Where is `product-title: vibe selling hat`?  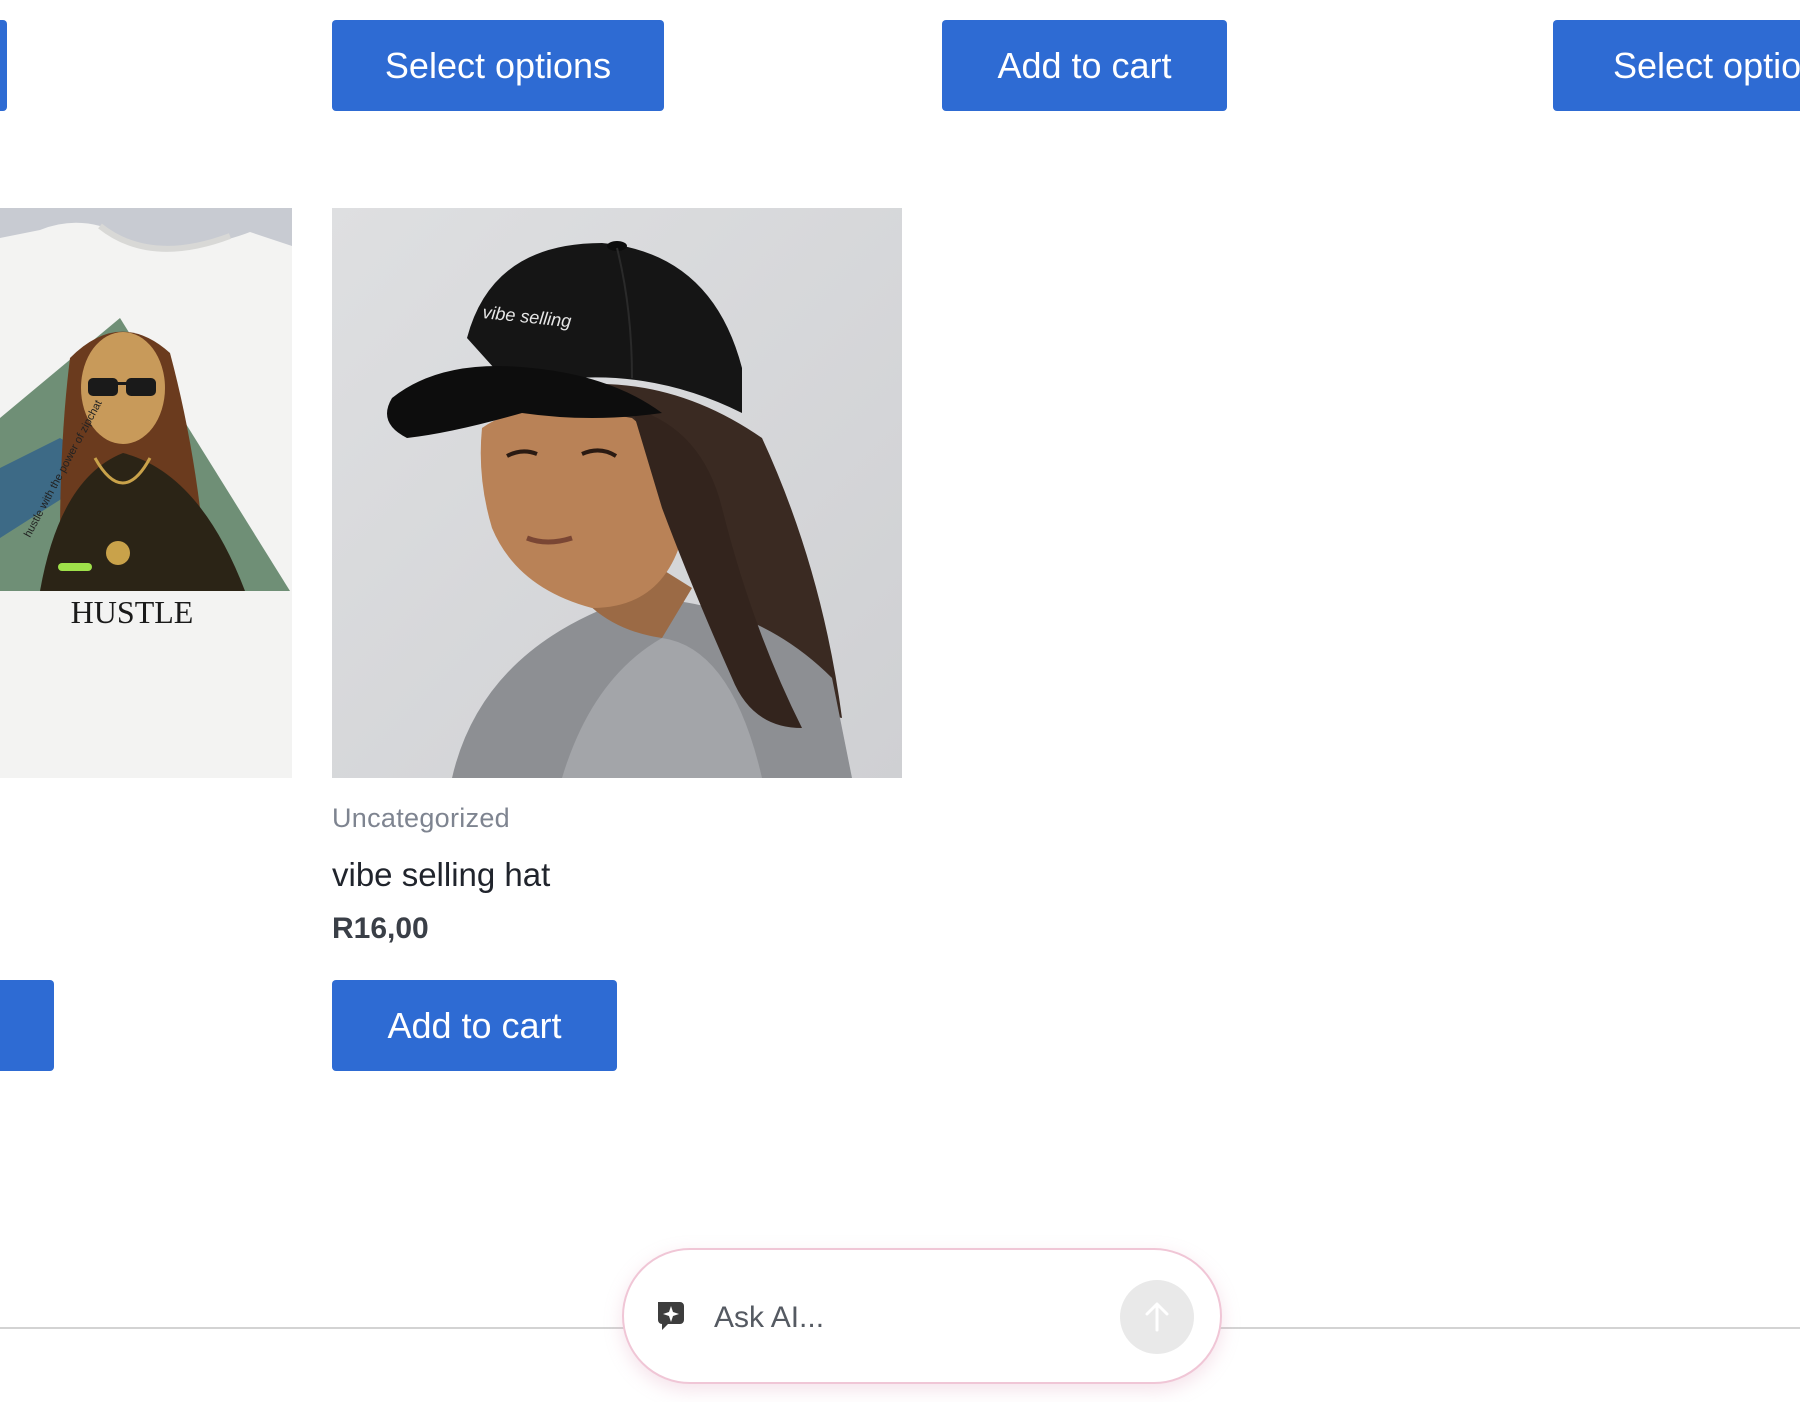 product-title: vibe selling hat is located at coordinates (441, 875).